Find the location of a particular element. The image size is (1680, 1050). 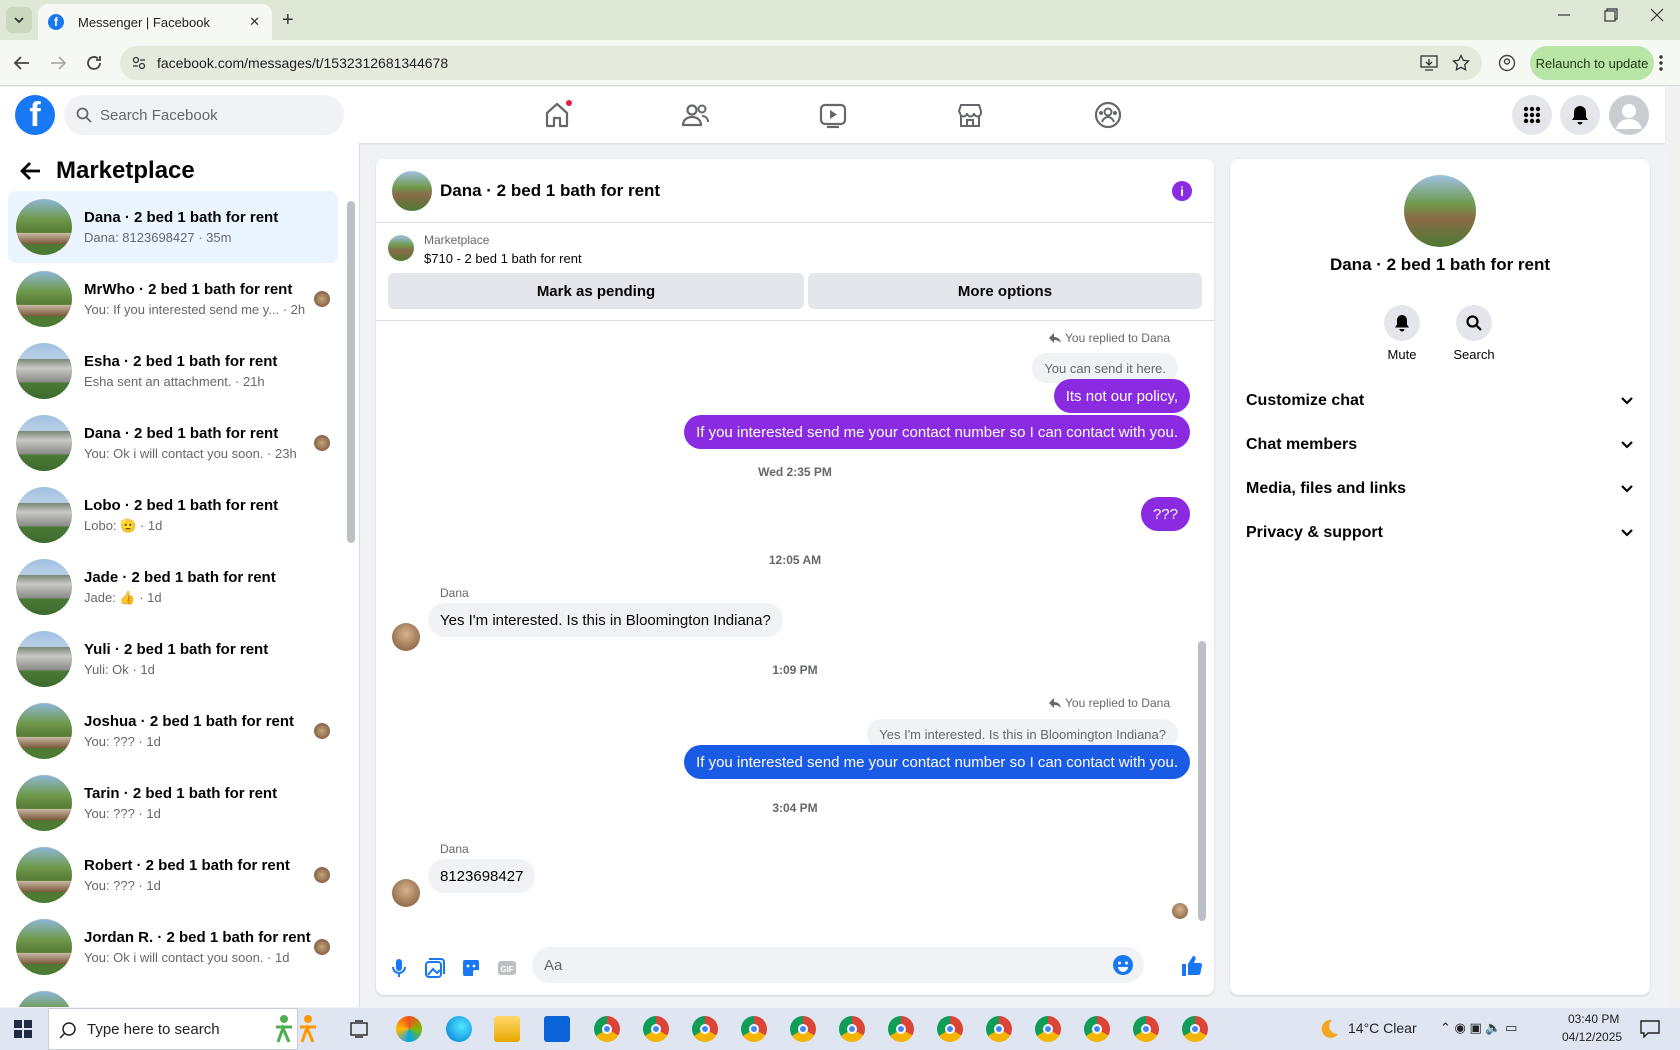

video-icon is located at coordinates (833, 115).